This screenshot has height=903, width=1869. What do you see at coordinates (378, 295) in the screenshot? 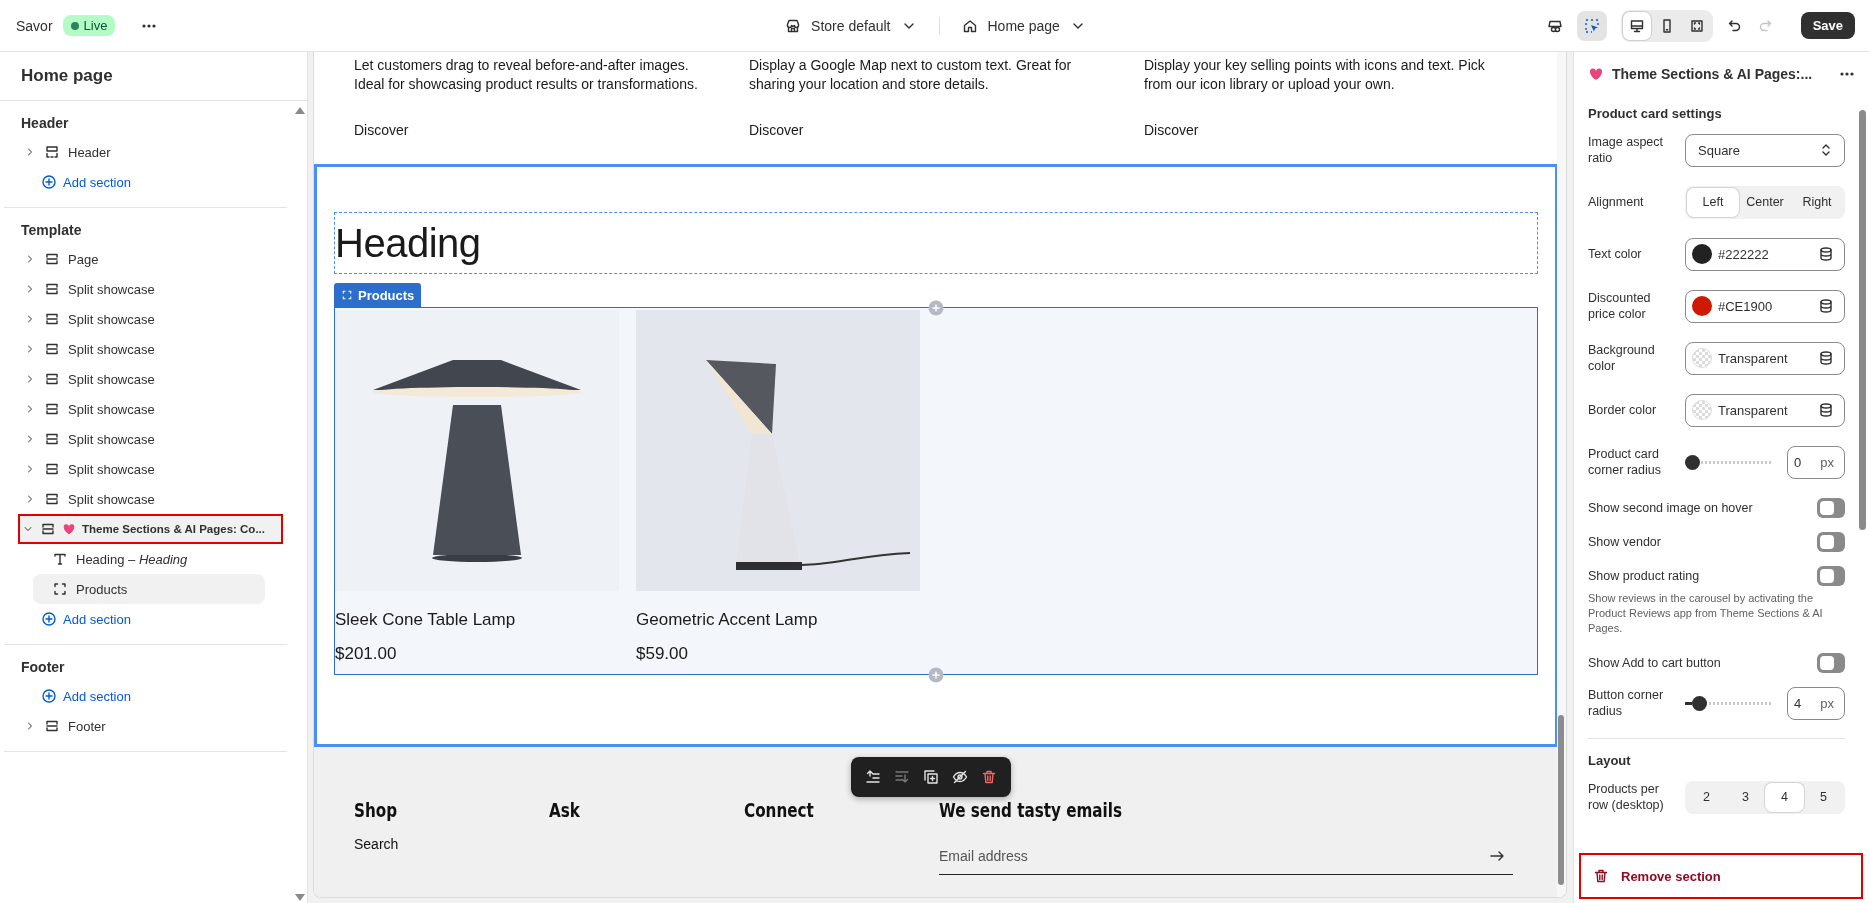
I see `block-label: Products` at bounding box center [378, 295].